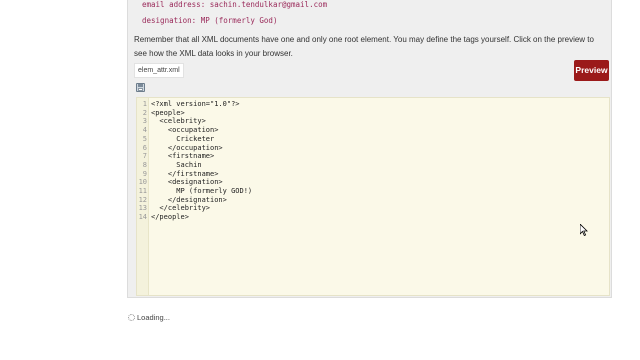 Image resolution: width=640 pixels, height=360 pixels. What do you see at coordinates (144, 112) in the screenshot?
I see `line-number: 2` at bounding box center [144, 112].